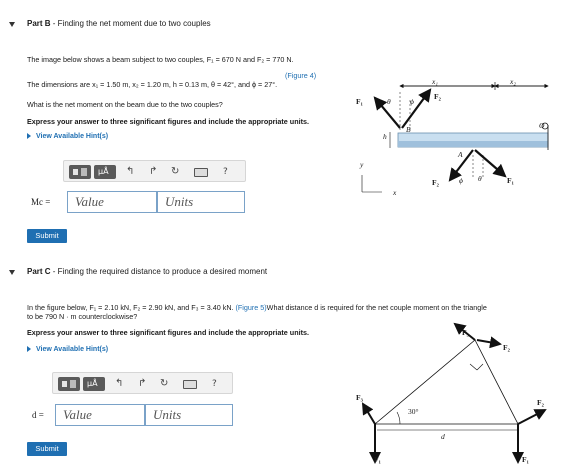 The image size is (578, 474). I want to click on fig5-F3-left-label: F₃, so click(359, 397).